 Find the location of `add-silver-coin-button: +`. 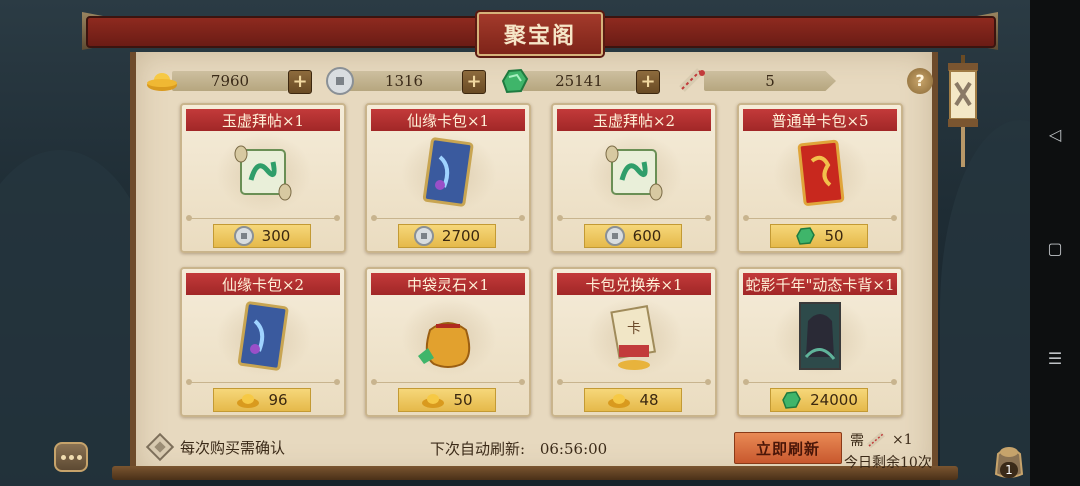

add-silver-coin-button: + is located at coordinates (474, 82).